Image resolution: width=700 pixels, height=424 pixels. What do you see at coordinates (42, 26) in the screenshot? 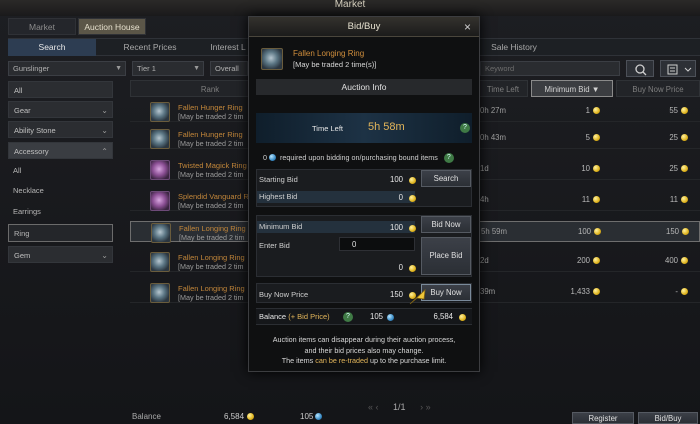
I see `tab-market: Market` at bounding box center [42, 26].